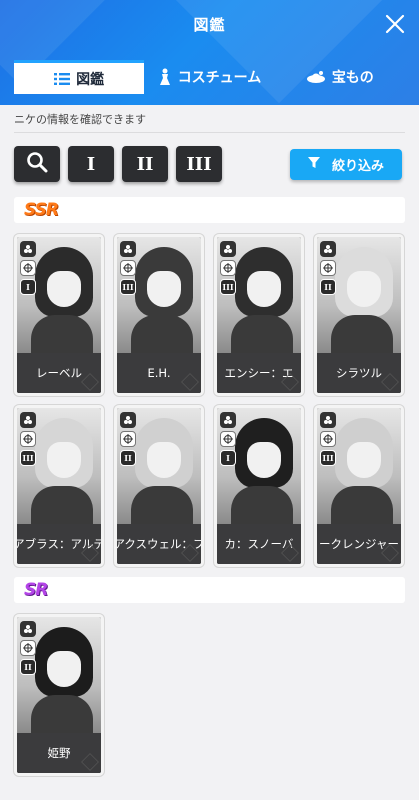  Describe the element at coordinates (395, 24) in the screenshot. I see `close-icon` at that location.